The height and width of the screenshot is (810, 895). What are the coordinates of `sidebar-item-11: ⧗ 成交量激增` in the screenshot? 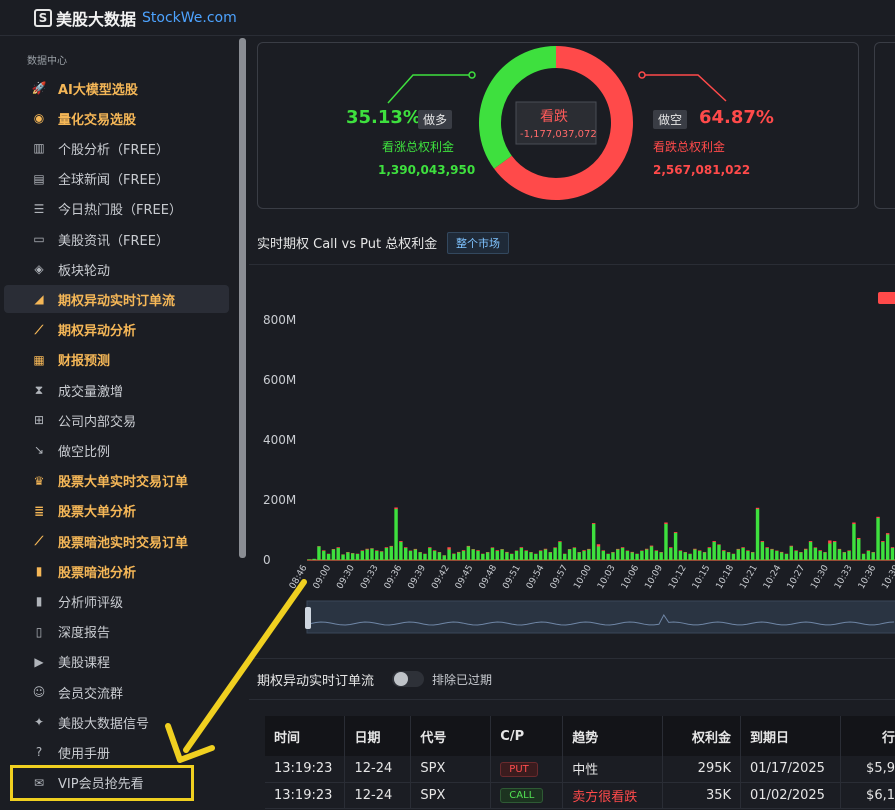 It's located at (116, 390).